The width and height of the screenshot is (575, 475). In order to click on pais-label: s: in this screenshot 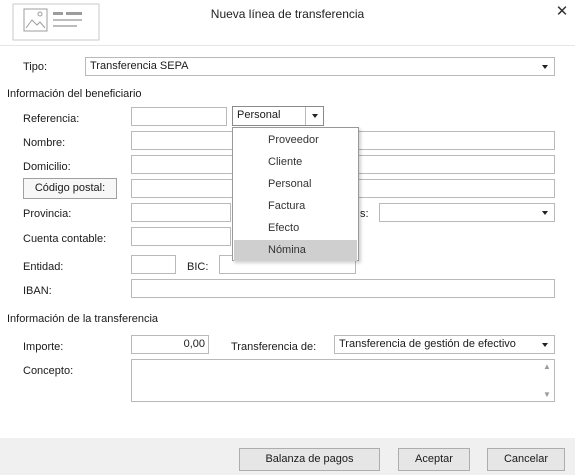, I will do `click(364, 214)`.